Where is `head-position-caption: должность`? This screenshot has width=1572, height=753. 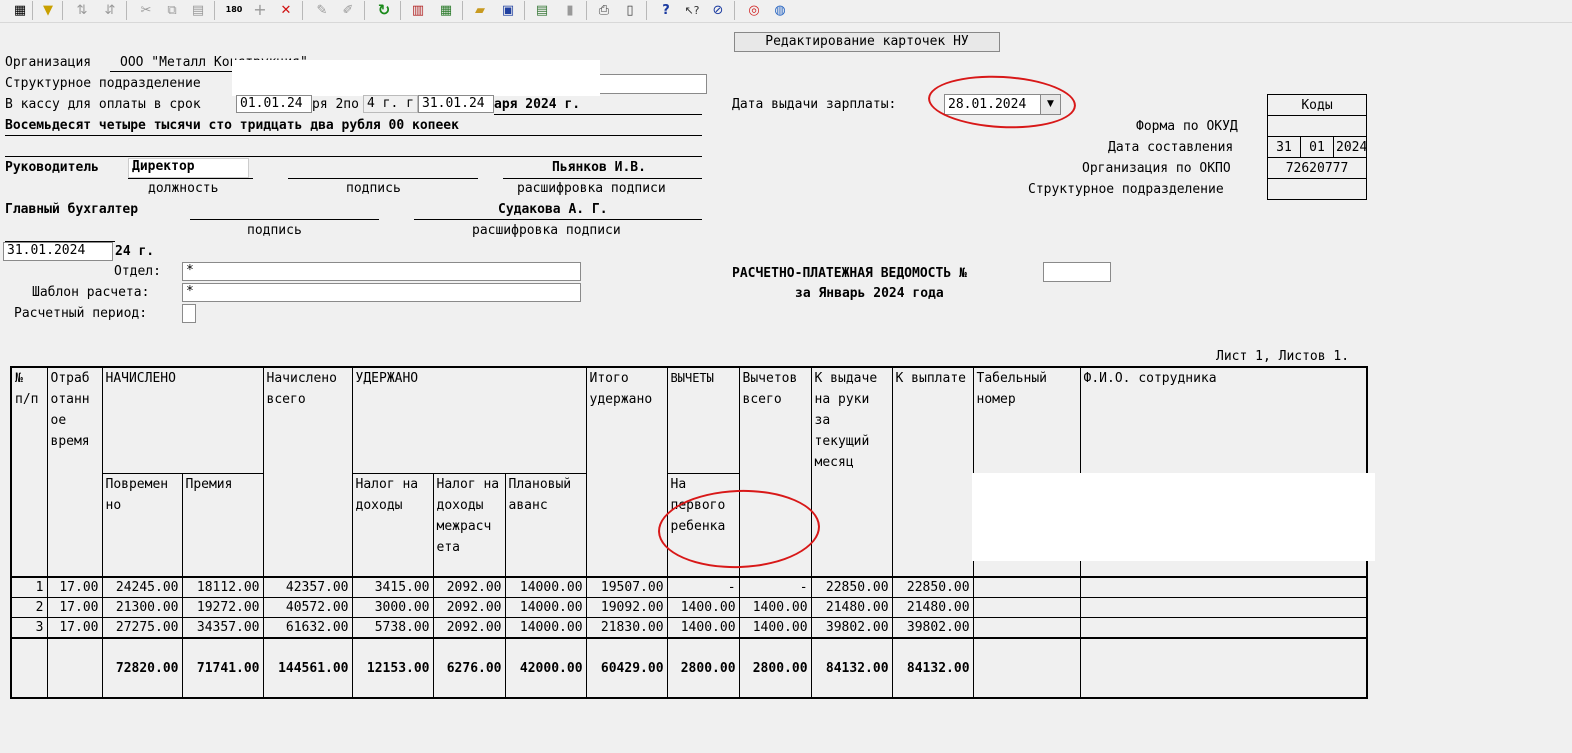
head-position-caption: должность is located at coordinates (183, 188).